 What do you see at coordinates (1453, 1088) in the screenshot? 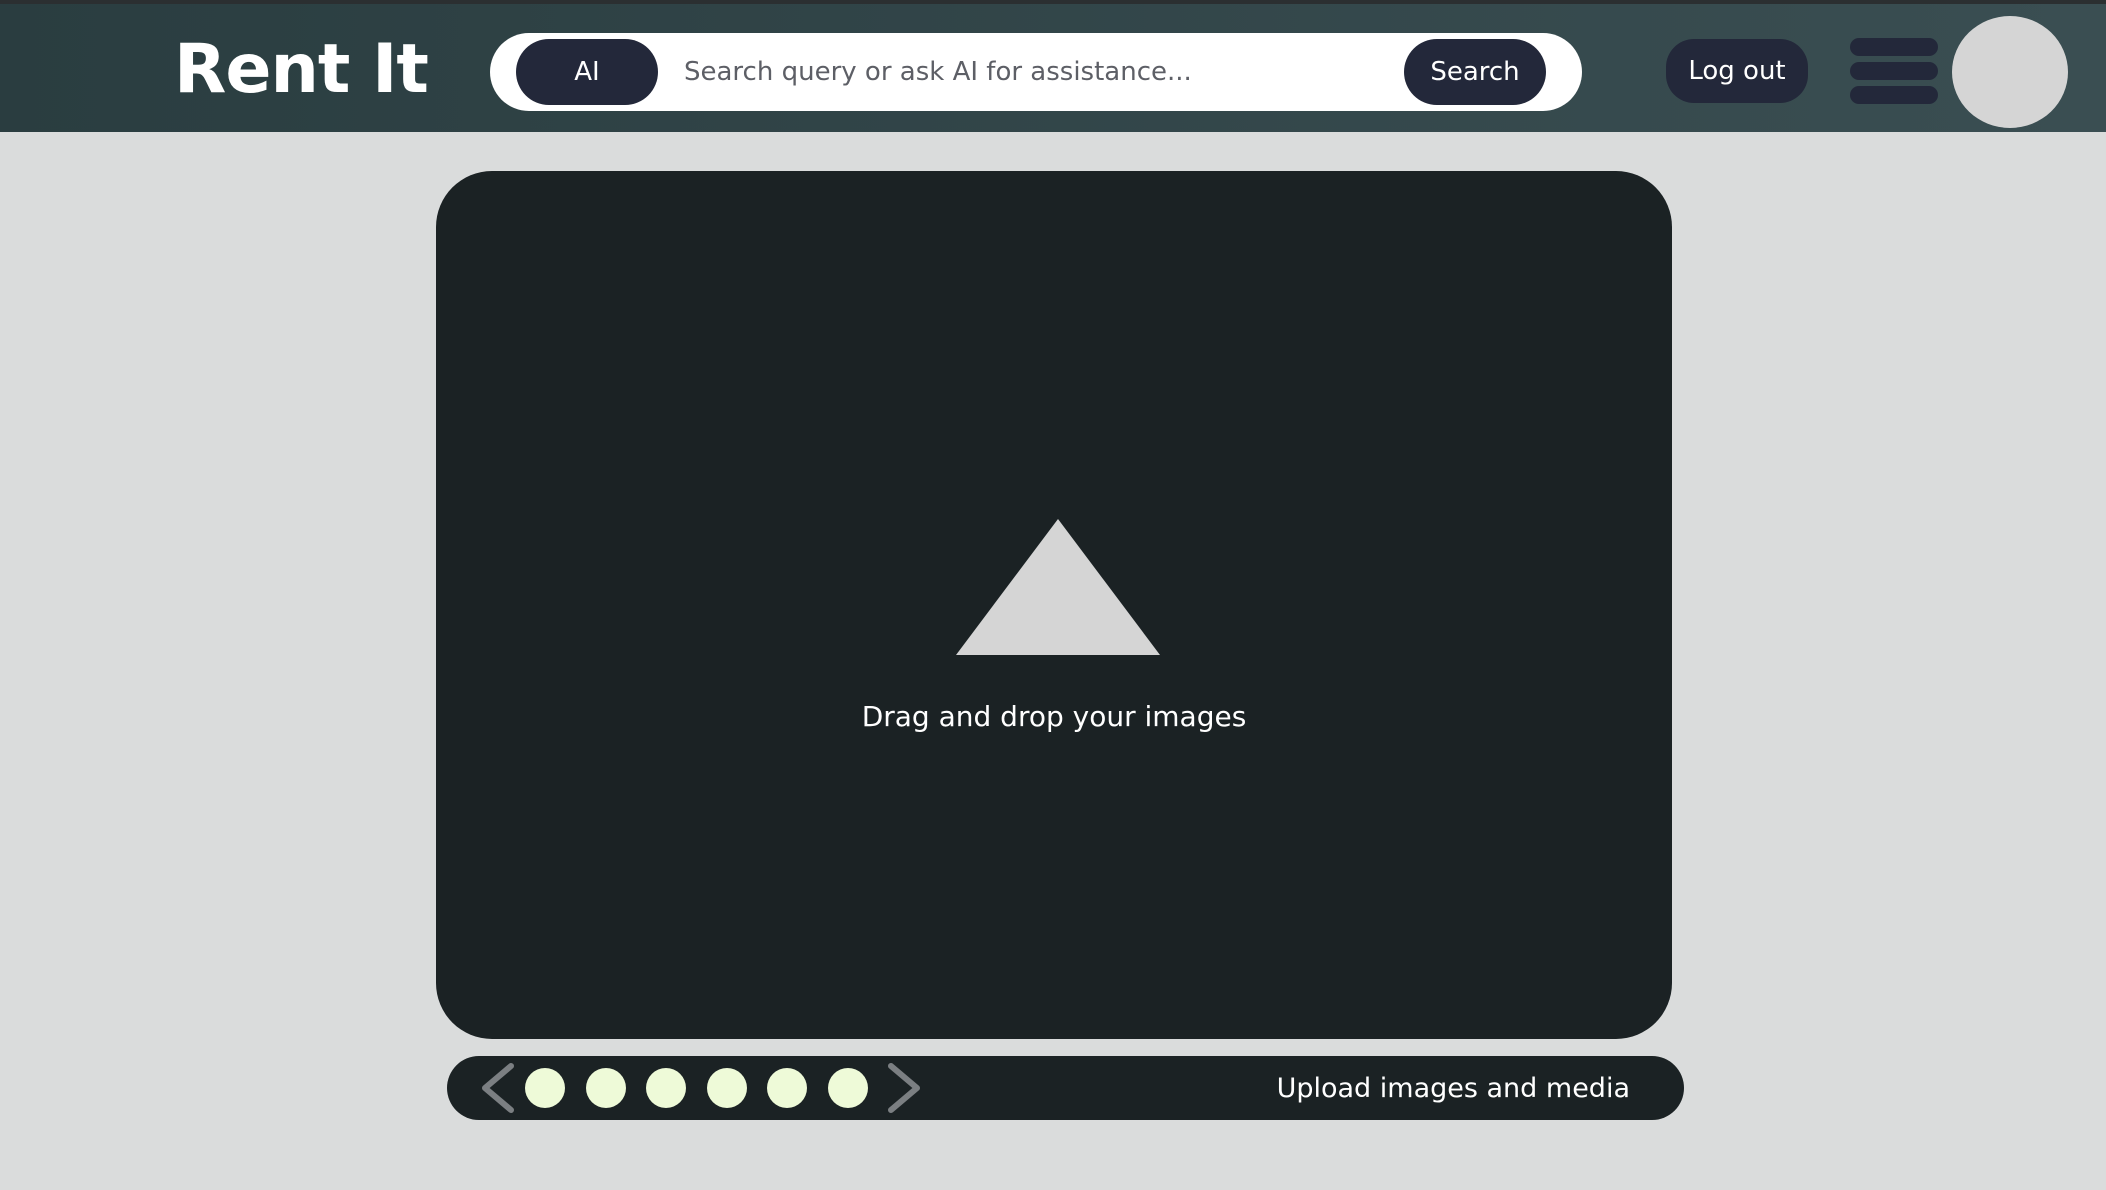
I see `upload-media-button: Upload images and media` at bounding box center [1453, 1088].